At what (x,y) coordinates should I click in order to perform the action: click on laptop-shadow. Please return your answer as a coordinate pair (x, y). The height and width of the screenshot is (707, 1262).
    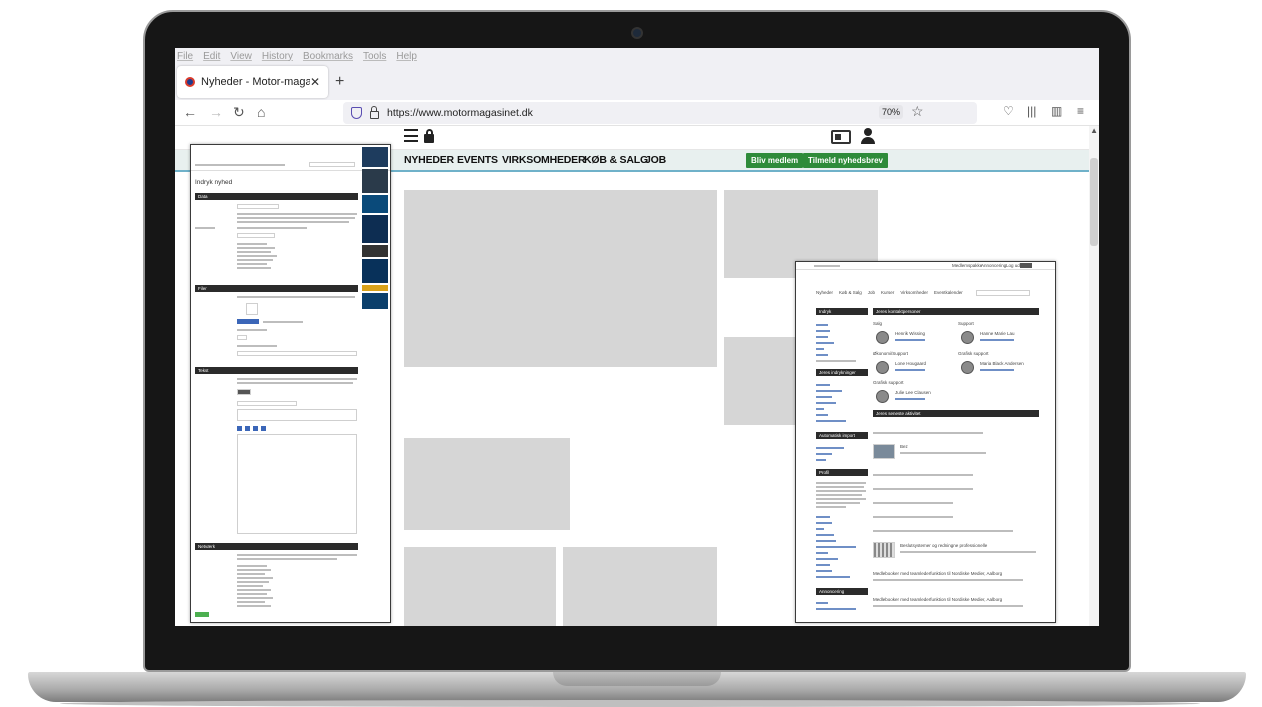
    Looking at the image, I should click on (630, 703).